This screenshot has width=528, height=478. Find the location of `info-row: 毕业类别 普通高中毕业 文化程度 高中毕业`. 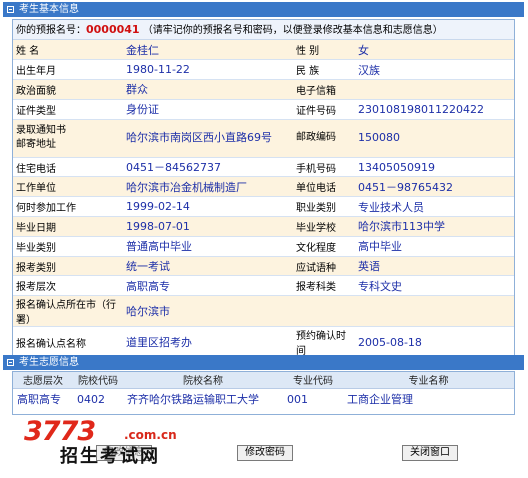

info-row: 毕业类别 普通高中毕业 文化程度 高中毕业 is located at coordinates (263, 246).